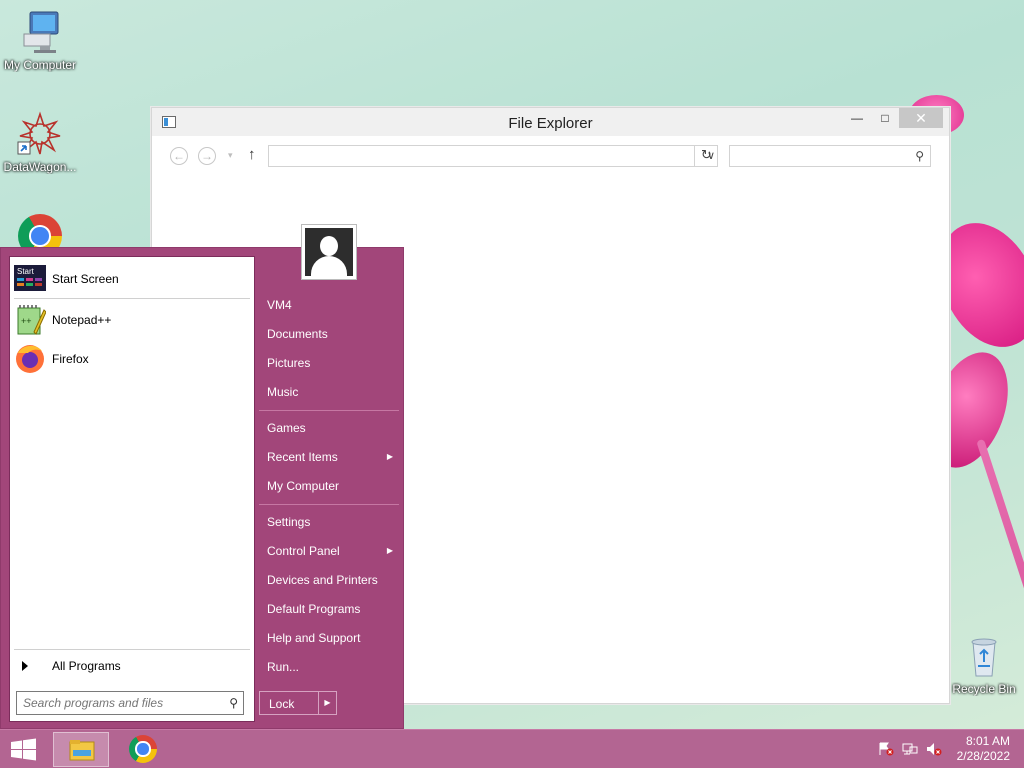 This screenshot has width=1024, height=768. I want to click on start-right-item-recent-items: Recent Items ▶, so click(329, 457).